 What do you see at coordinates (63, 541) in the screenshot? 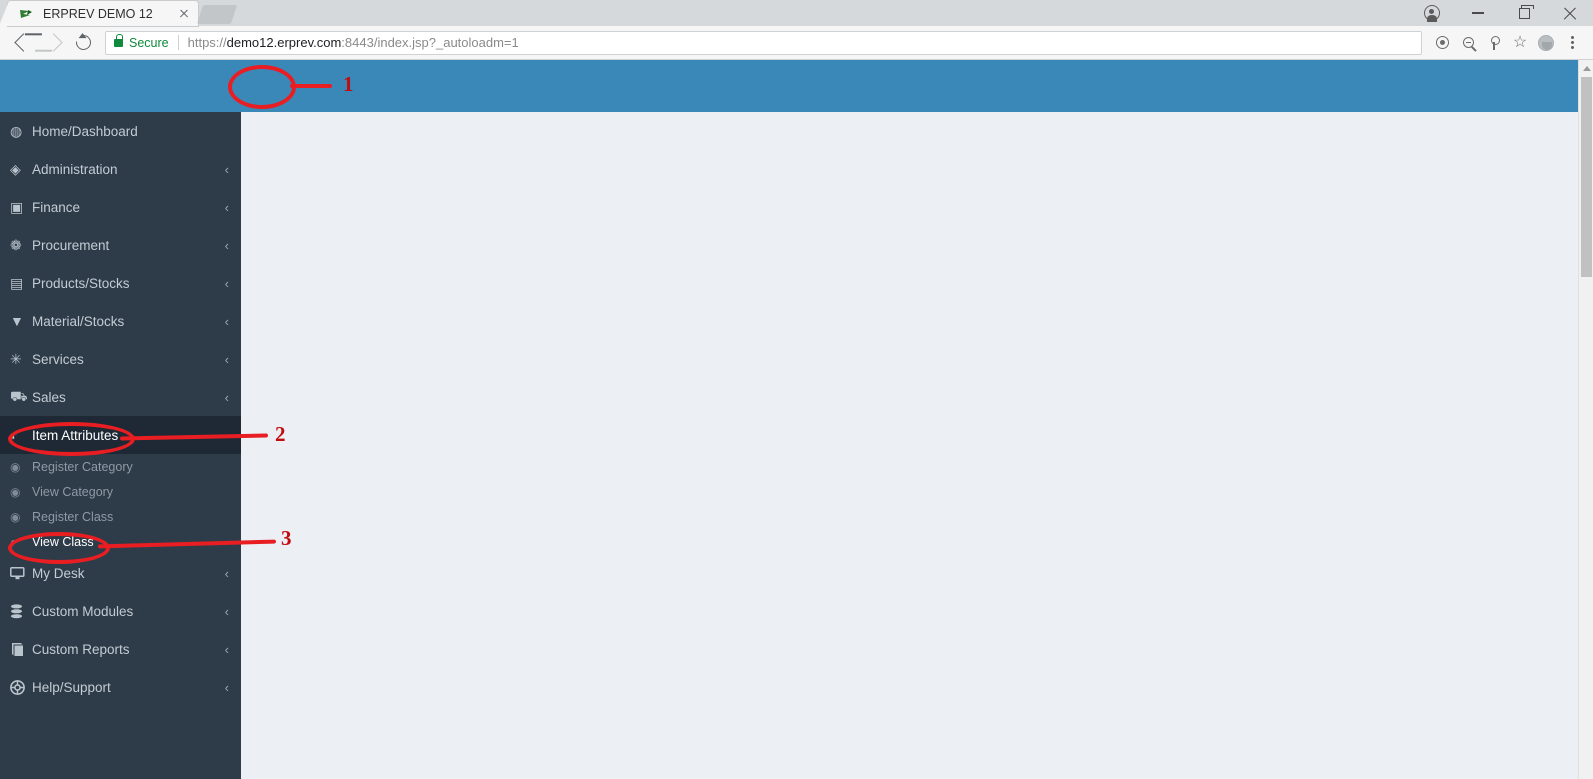
I see `submenu-item-label: View Class` at bounding box center [63, 541].